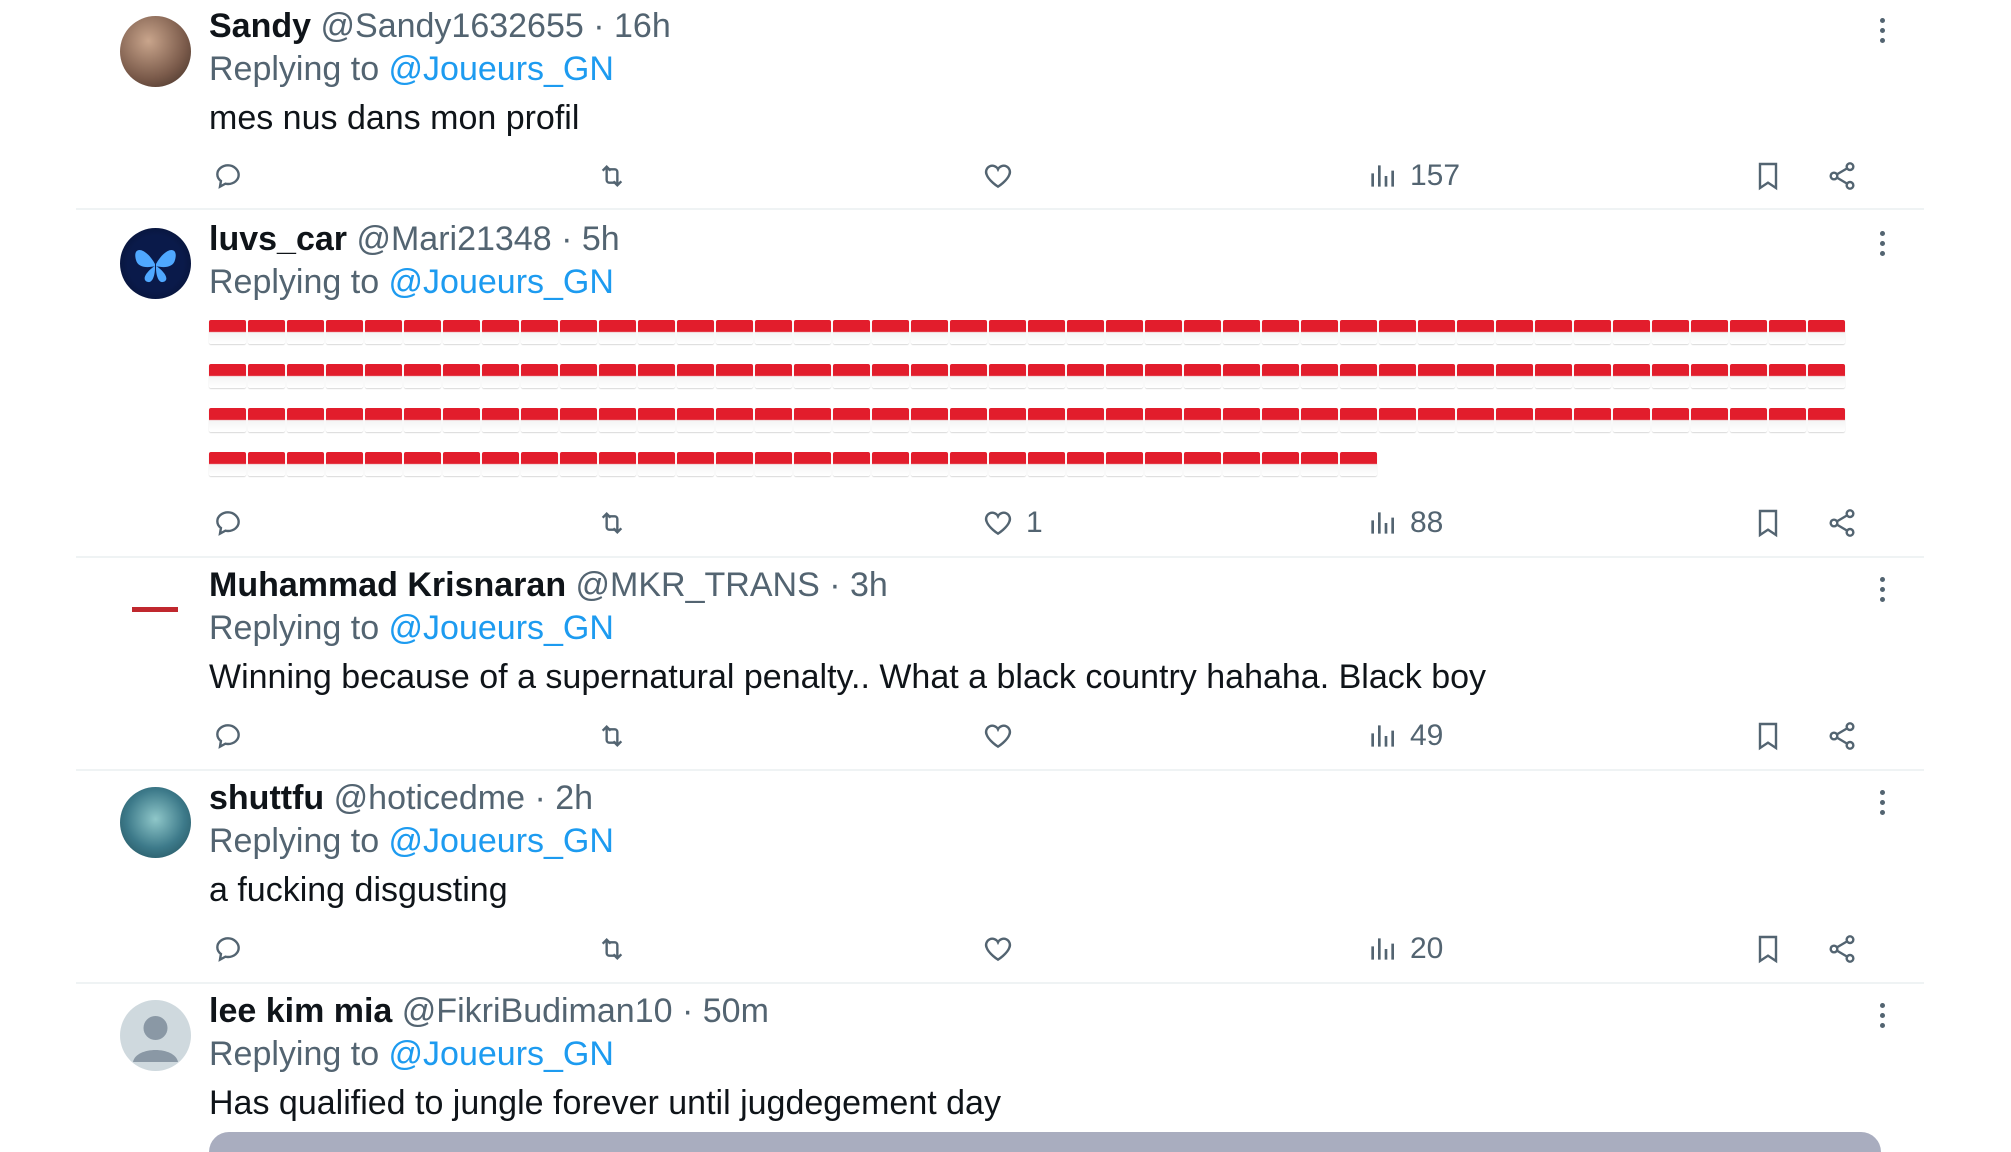  What do you see at coordinates (394, 118) in the screenshot?
I see `tweet-text: mes nus dans mon profil` at bounding box center [394, 118].